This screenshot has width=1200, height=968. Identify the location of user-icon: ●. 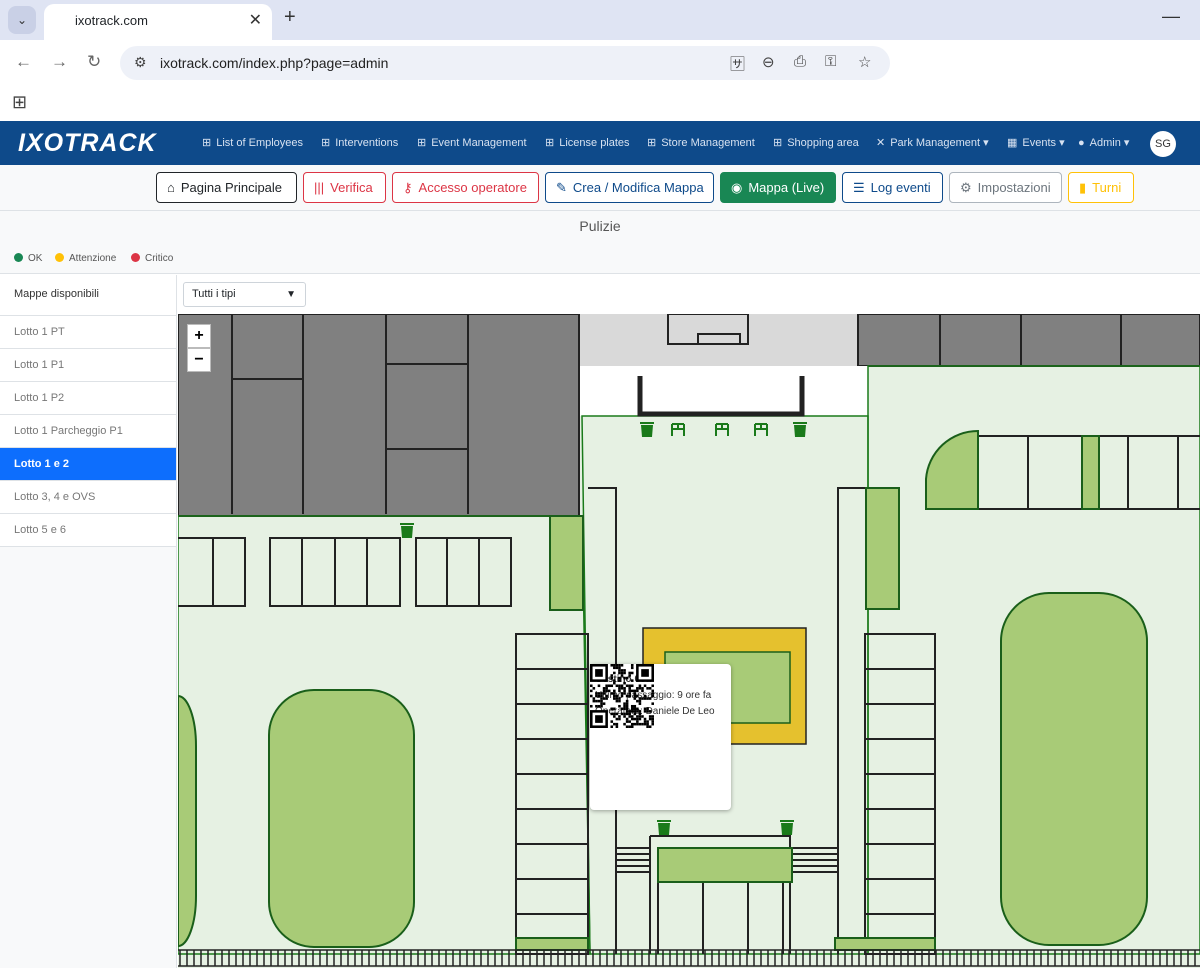
(1081, 143).